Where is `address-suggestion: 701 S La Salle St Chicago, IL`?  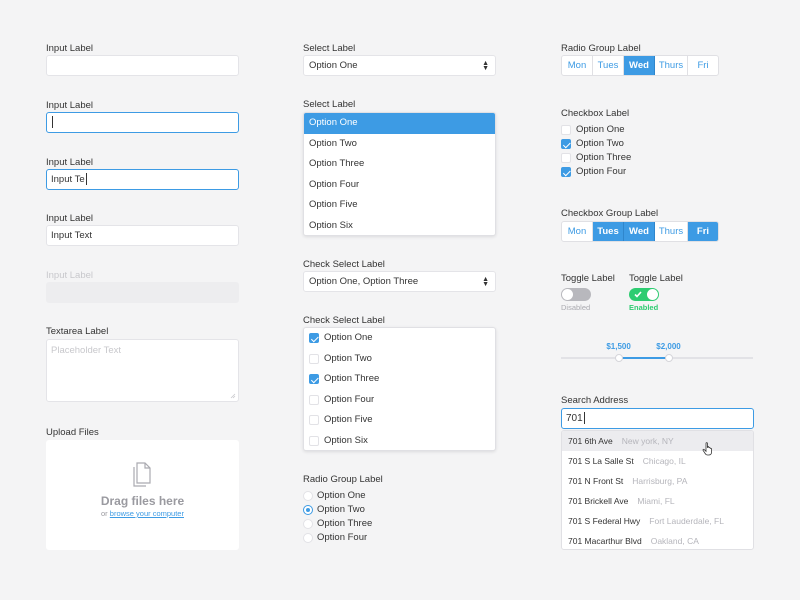 address-suggestion: 701 S La Salle St Chicago, IL is located at coordinates (657, 461).